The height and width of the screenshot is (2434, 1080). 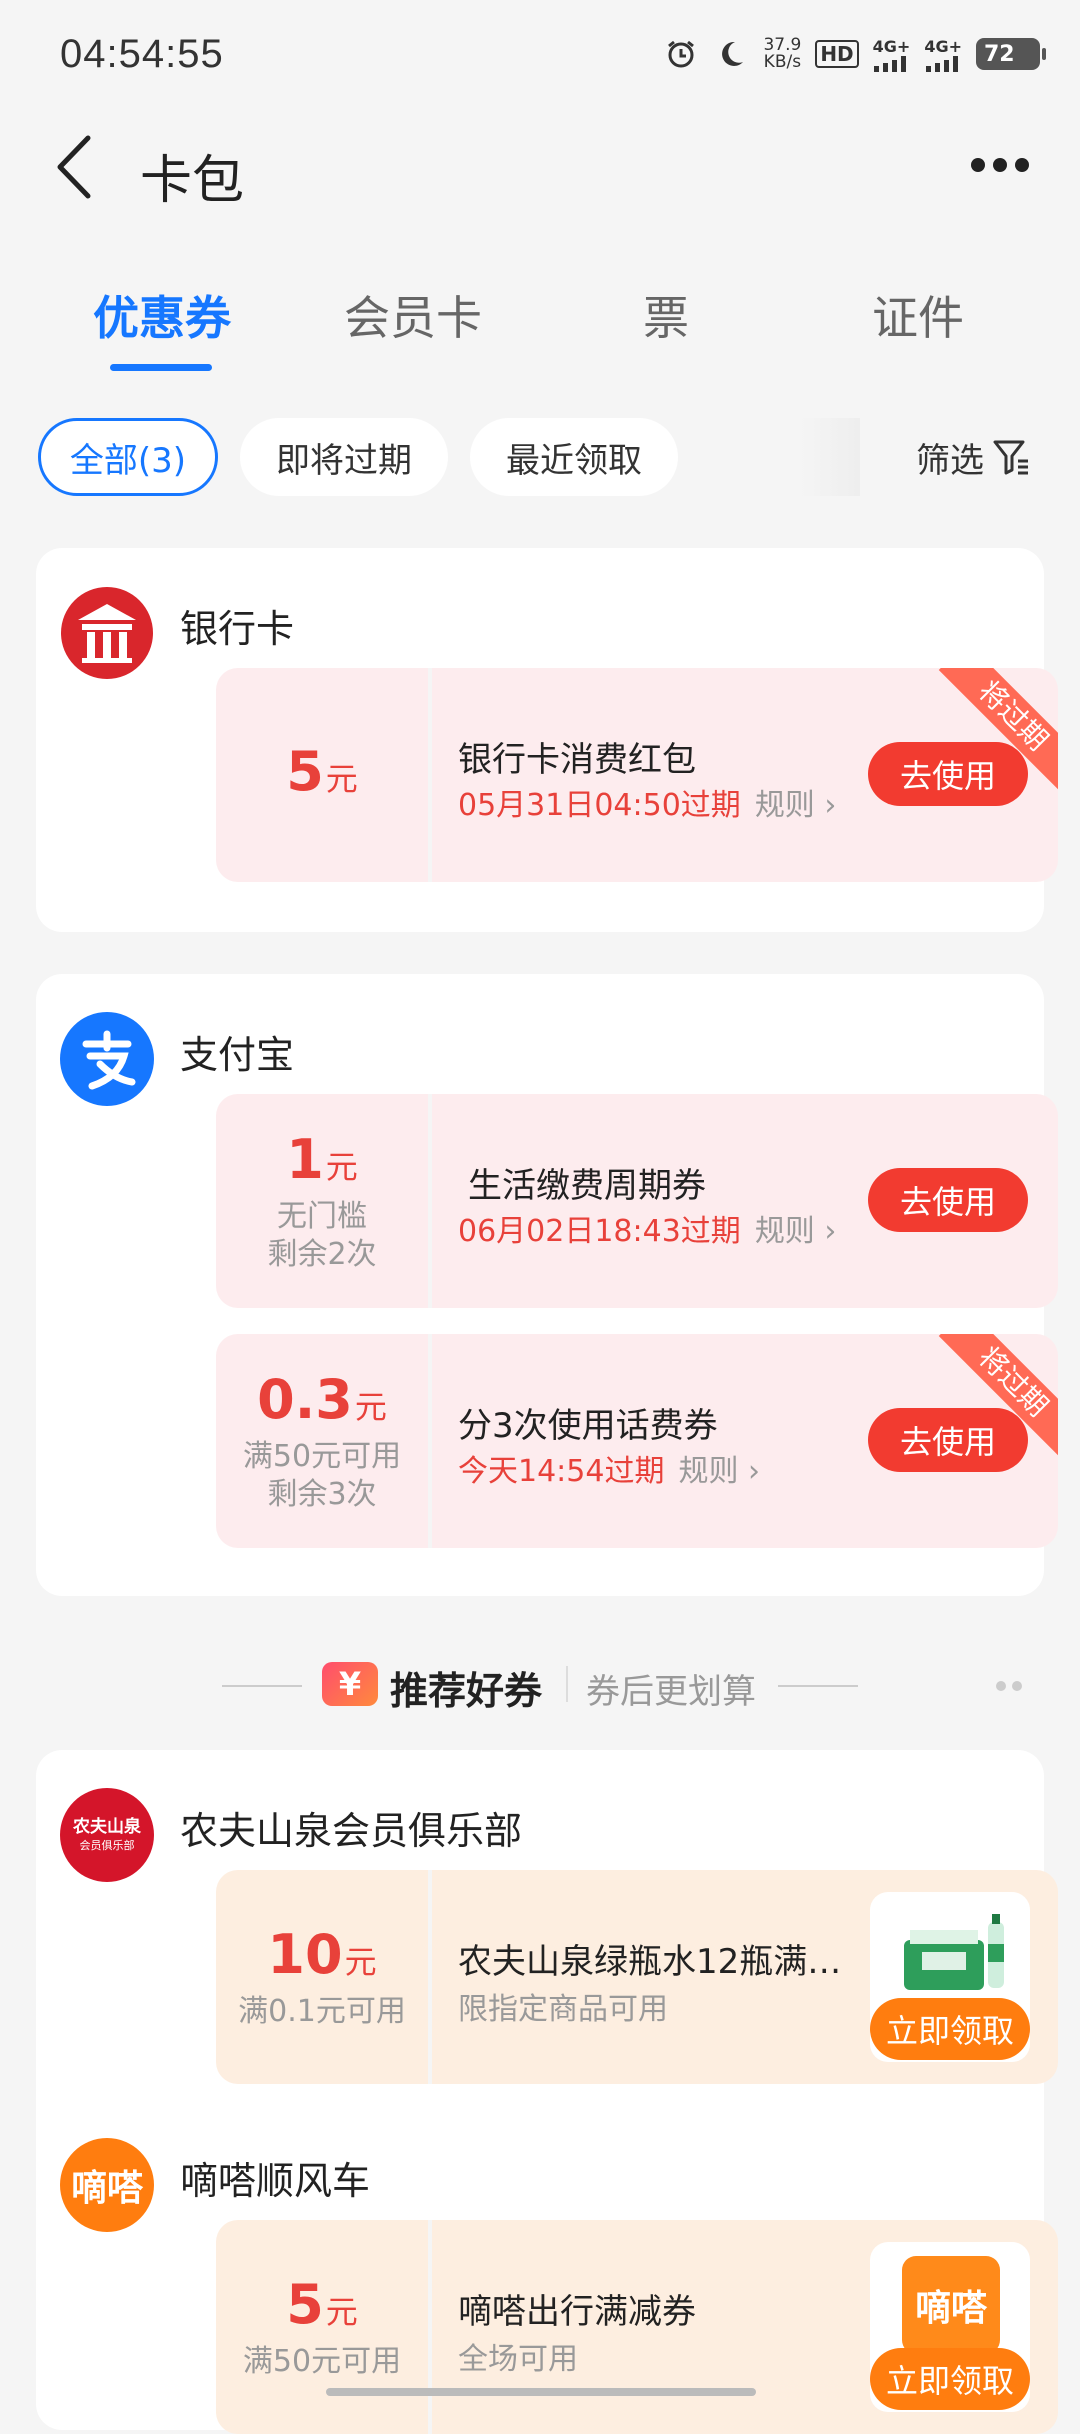 What do you see at coordinates (666, 315) in the screenshot?
I see `tab-tickets: 票` at bounding box center [666, 315].